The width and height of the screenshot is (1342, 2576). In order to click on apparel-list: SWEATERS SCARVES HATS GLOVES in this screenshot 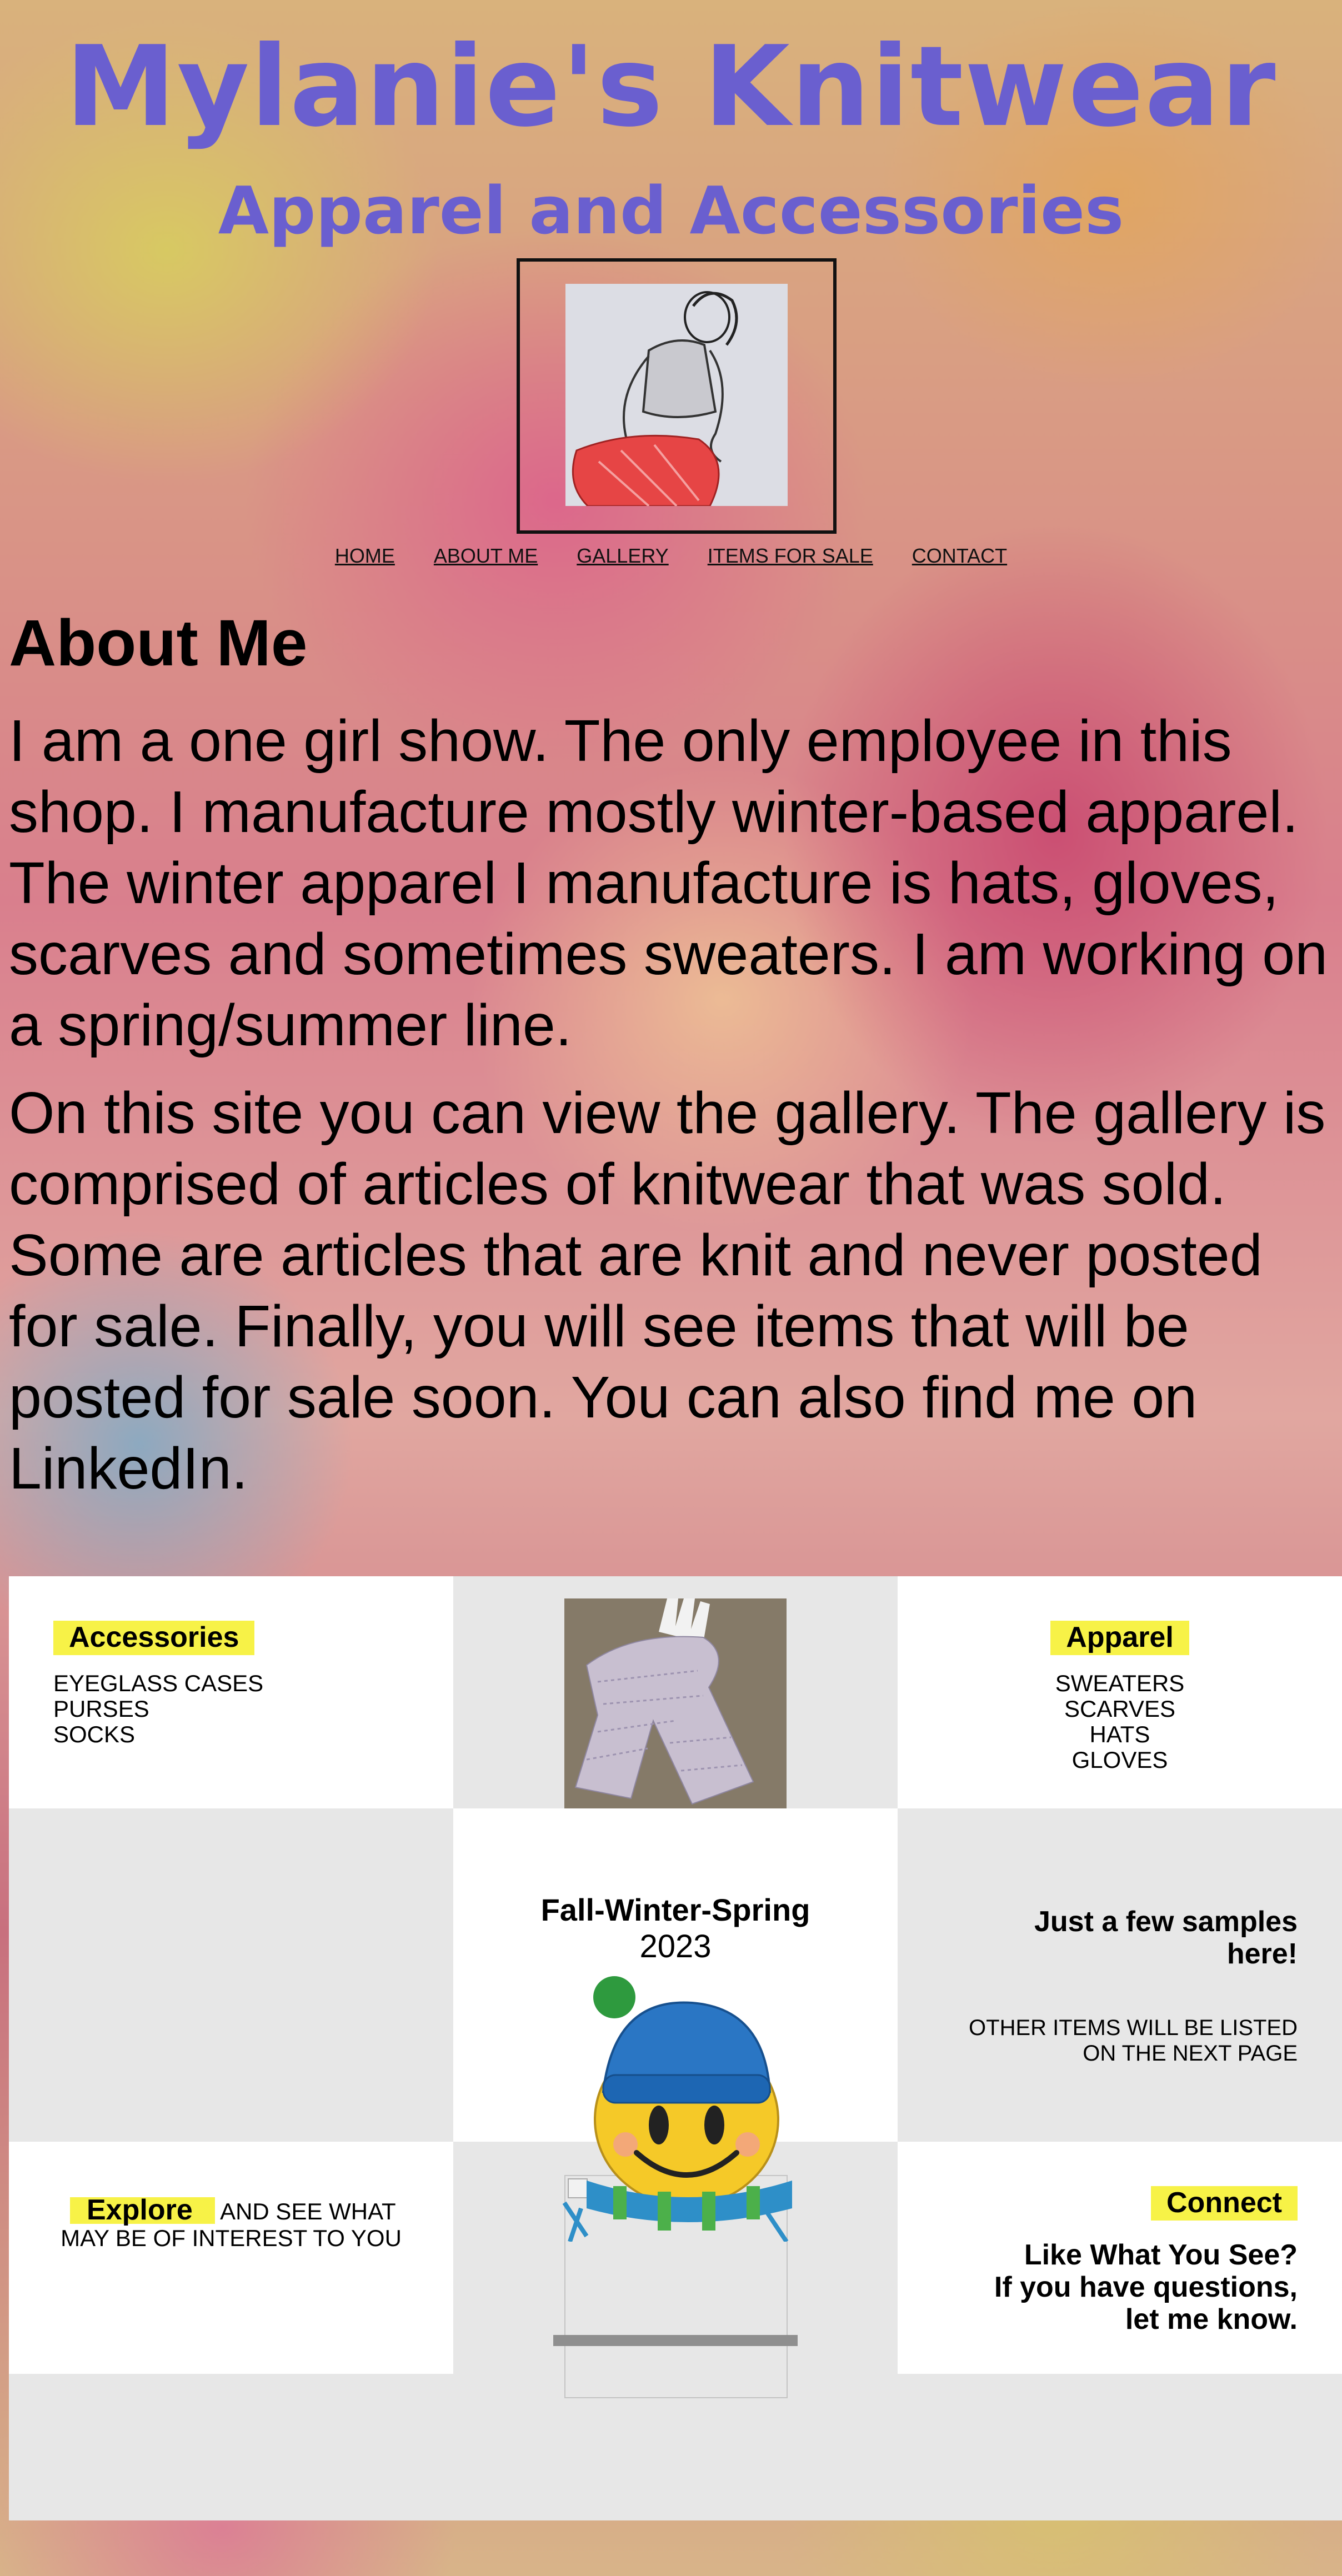, I will do `click(1120, 1722)`.